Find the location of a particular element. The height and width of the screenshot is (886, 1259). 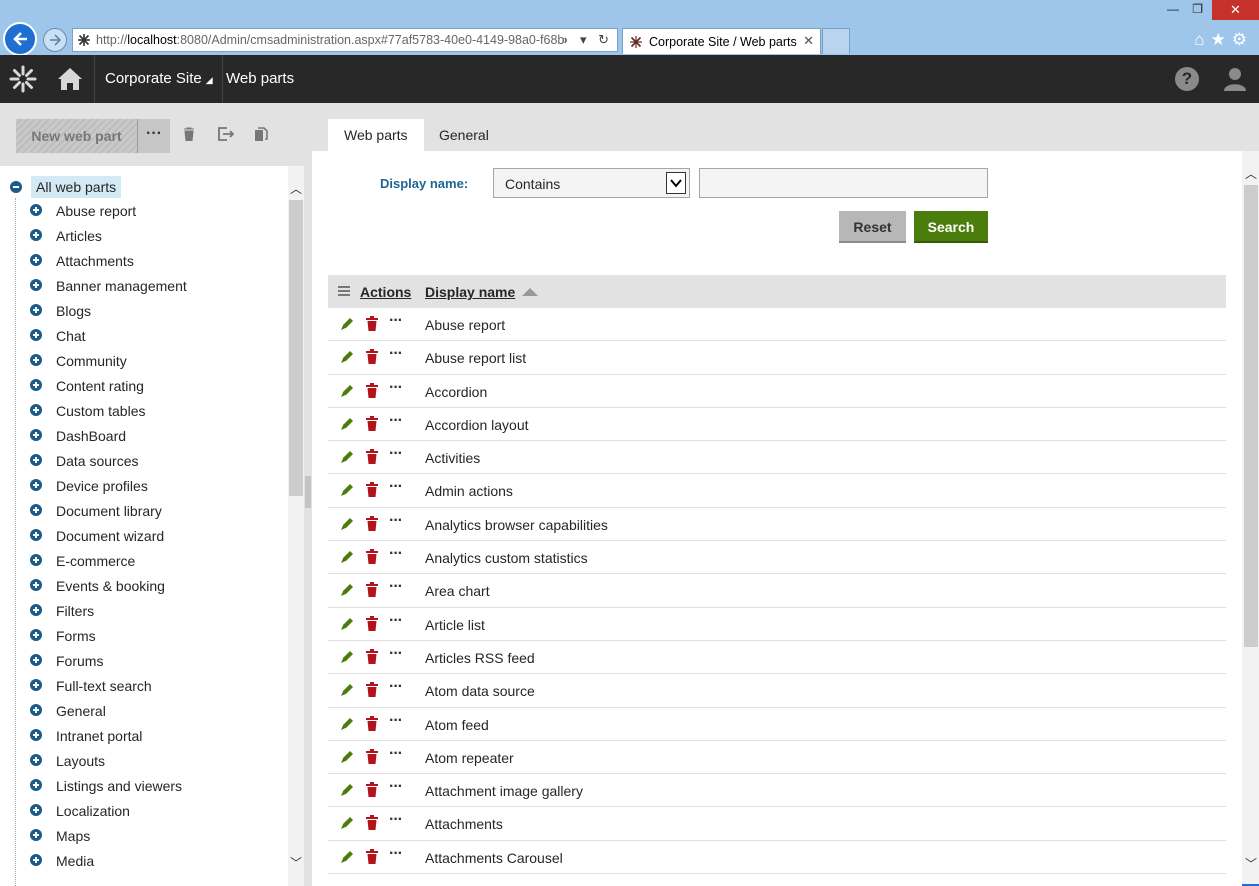

tree-root-label: All web parts is located at coordinates (76, 187).